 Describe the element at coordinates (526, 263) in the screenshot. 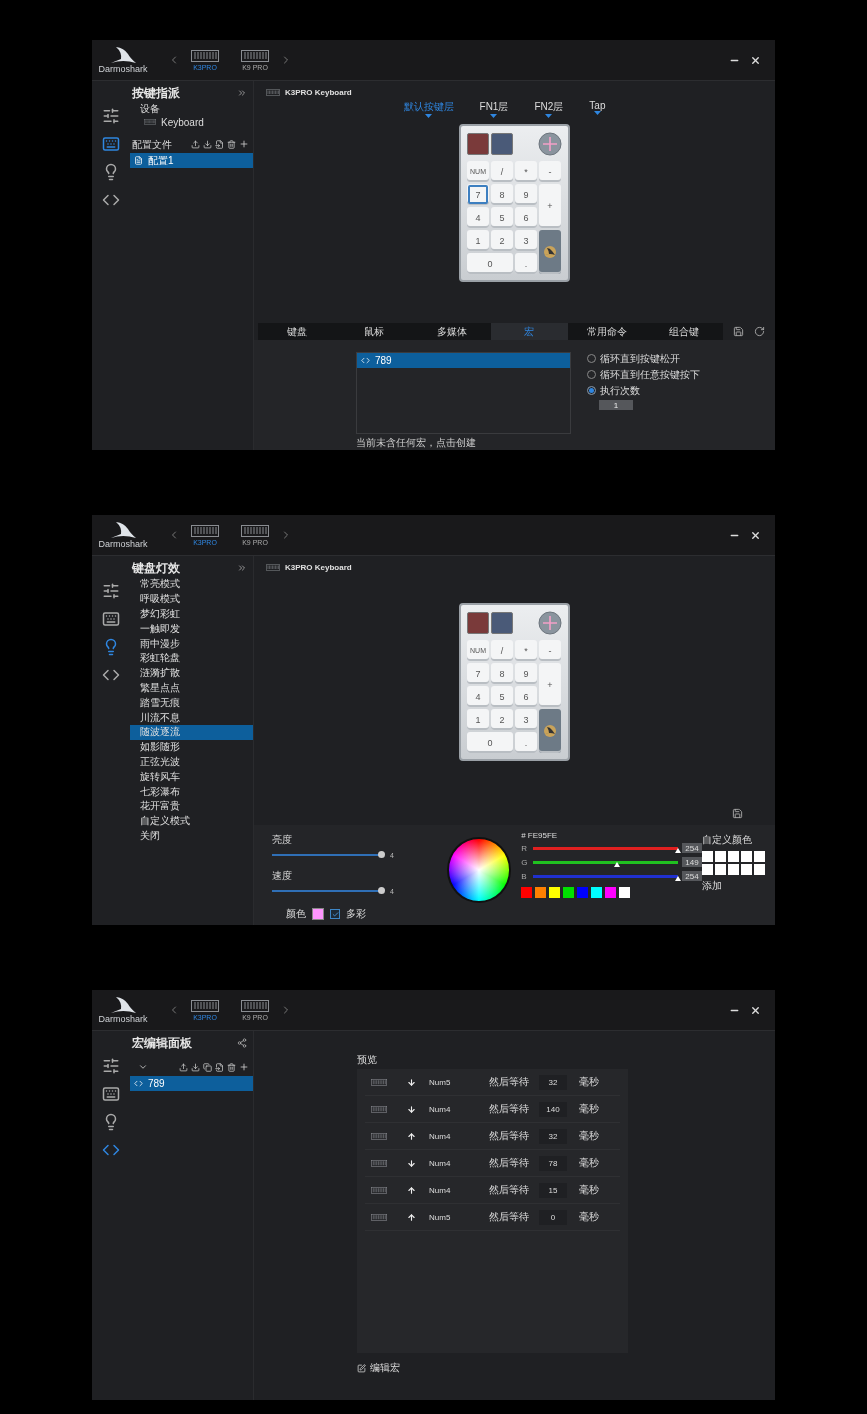

I see `keycap: .` at that location.